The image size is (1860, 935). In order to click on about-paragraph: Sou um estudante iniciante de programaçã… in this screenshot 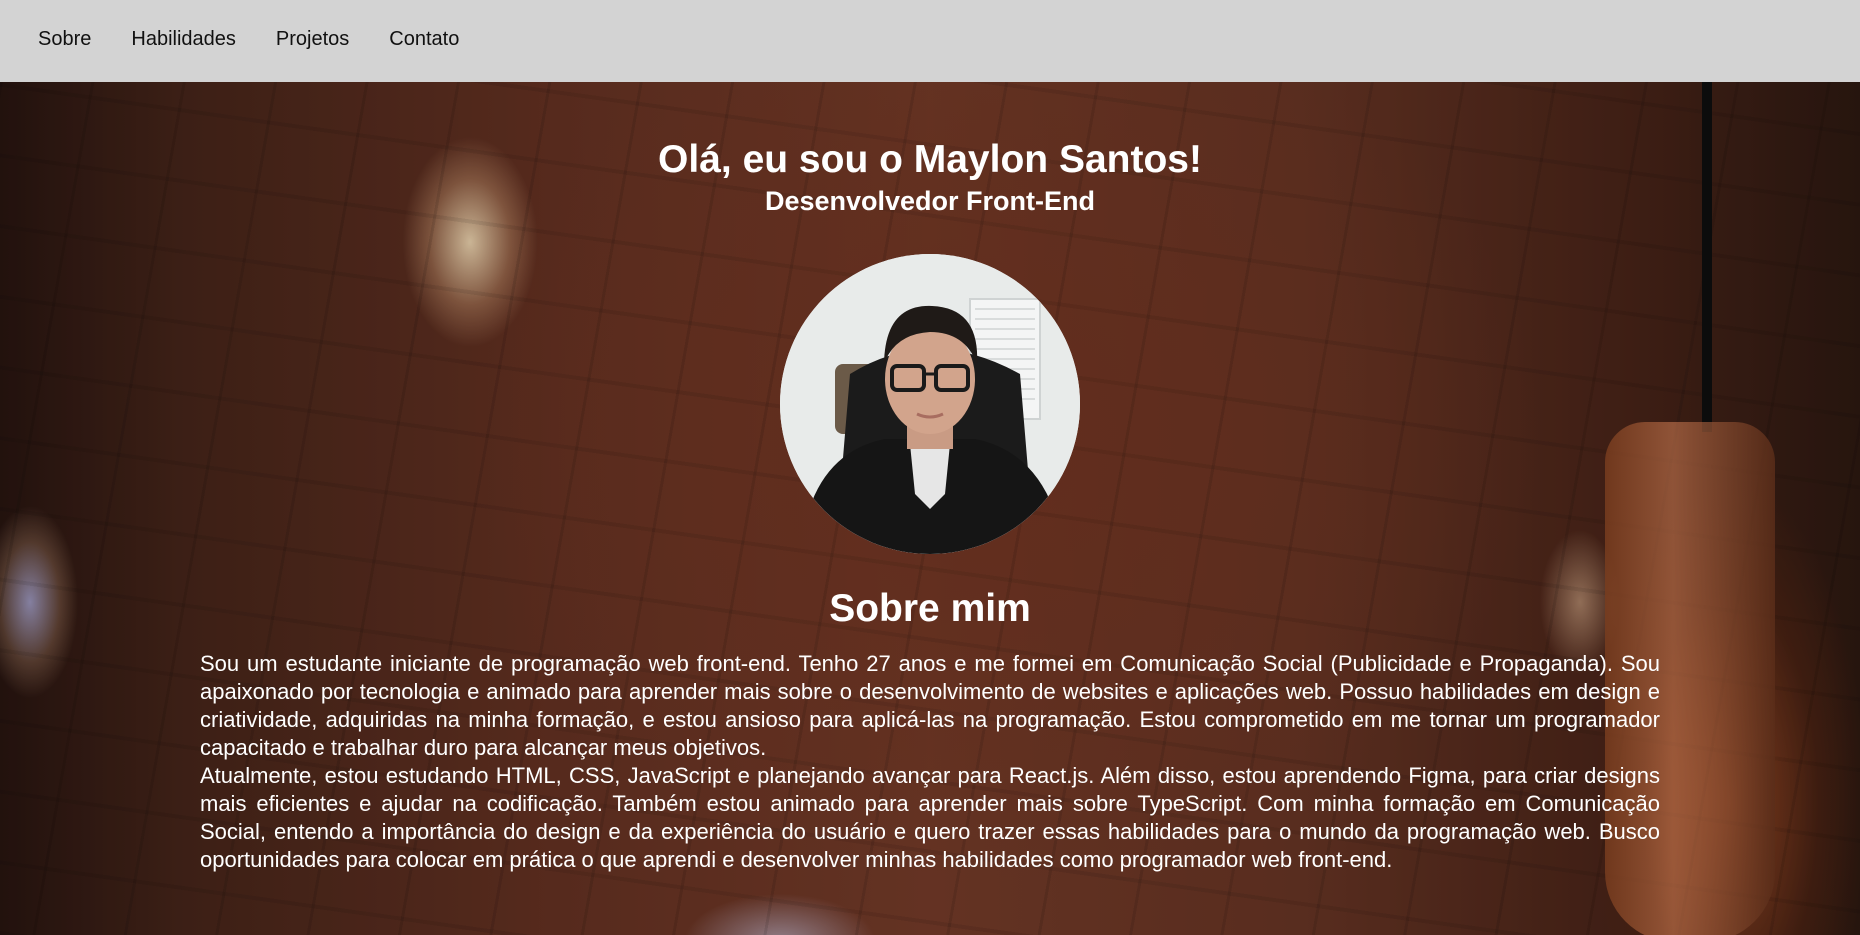, I will do `click(930, 705)`.